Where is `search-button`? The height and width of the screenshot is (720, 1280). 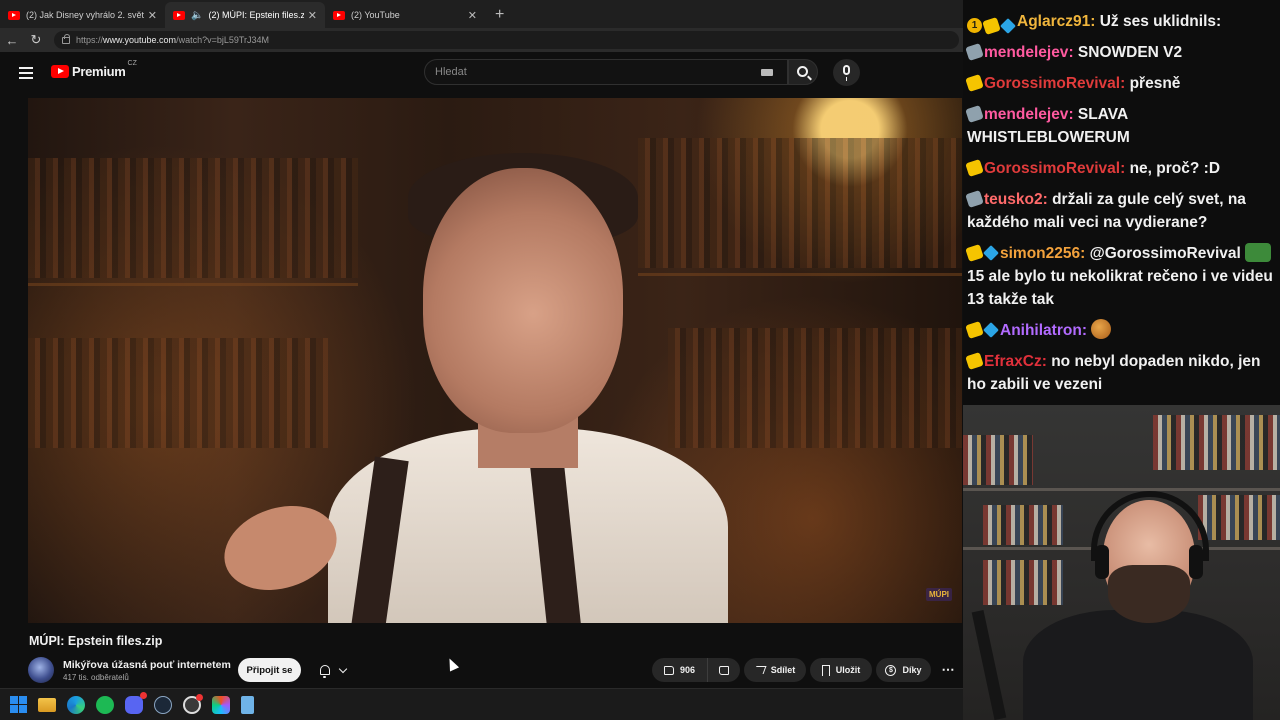
search-button is located at coordinates (803, 72).